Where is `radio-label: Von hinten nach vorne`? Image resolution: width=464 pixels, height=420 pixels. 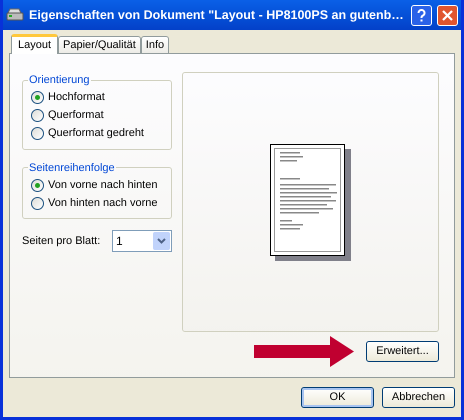 radio-label: Von hinten nach vorne is located at coordinates (103, 203).